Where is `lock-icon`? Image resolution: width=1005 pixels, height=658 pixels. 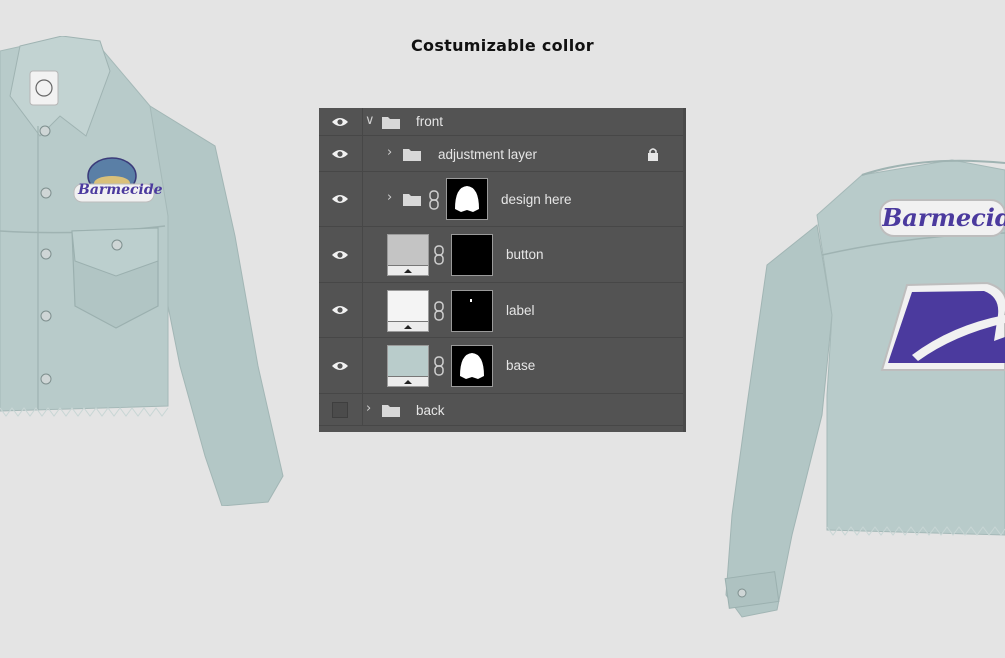
lock-icon is located at coordinates (653, 154).